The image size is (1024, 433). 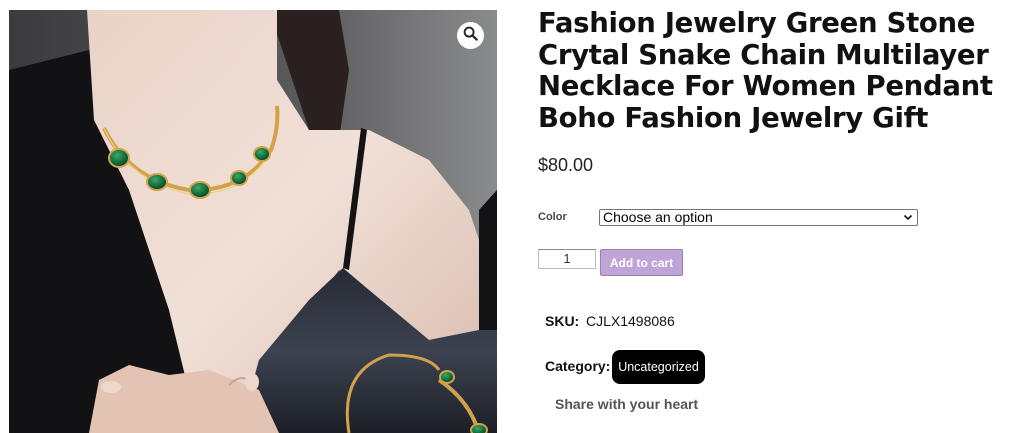 I want to click on color-select: Choose an option, so click(x=758, y=217).